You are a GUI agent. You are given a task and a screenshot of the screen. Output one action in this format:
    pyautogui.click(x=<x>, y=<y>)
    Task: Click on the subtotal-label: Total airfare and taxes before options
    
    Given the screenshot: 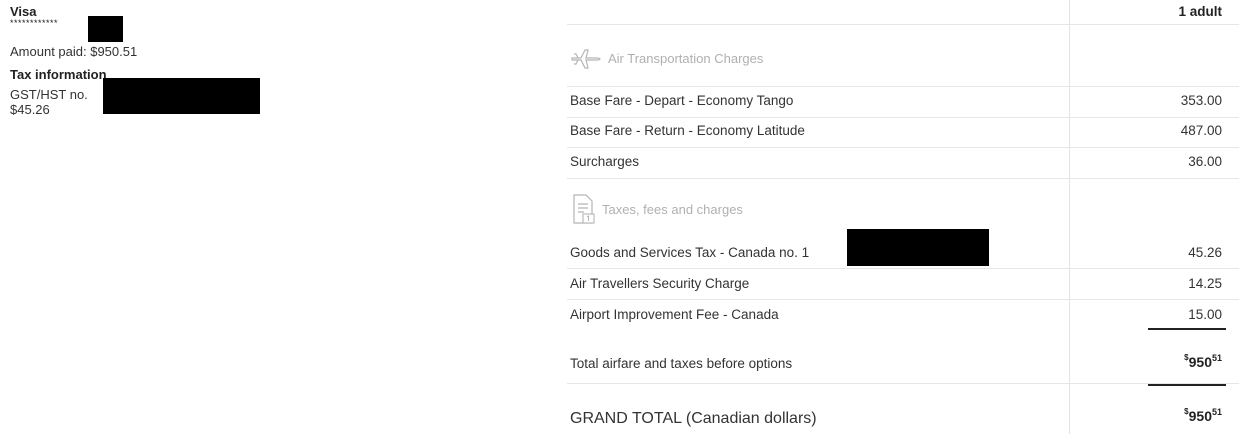 What is the action you would take?
    pyautogui.click(x=681, y=363)
    